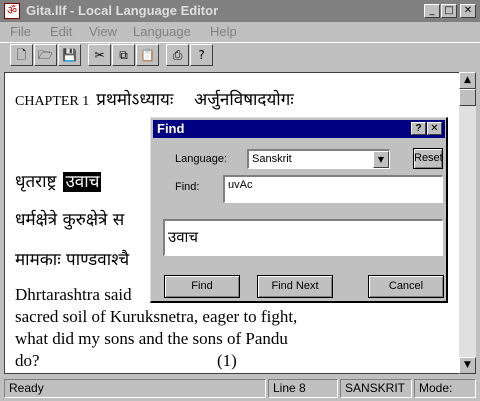 This screenshot has height=401, width=480. Describe the element at coordinates (99, 55) in the screenshot. I see `cut-icon: ✂` at that location.